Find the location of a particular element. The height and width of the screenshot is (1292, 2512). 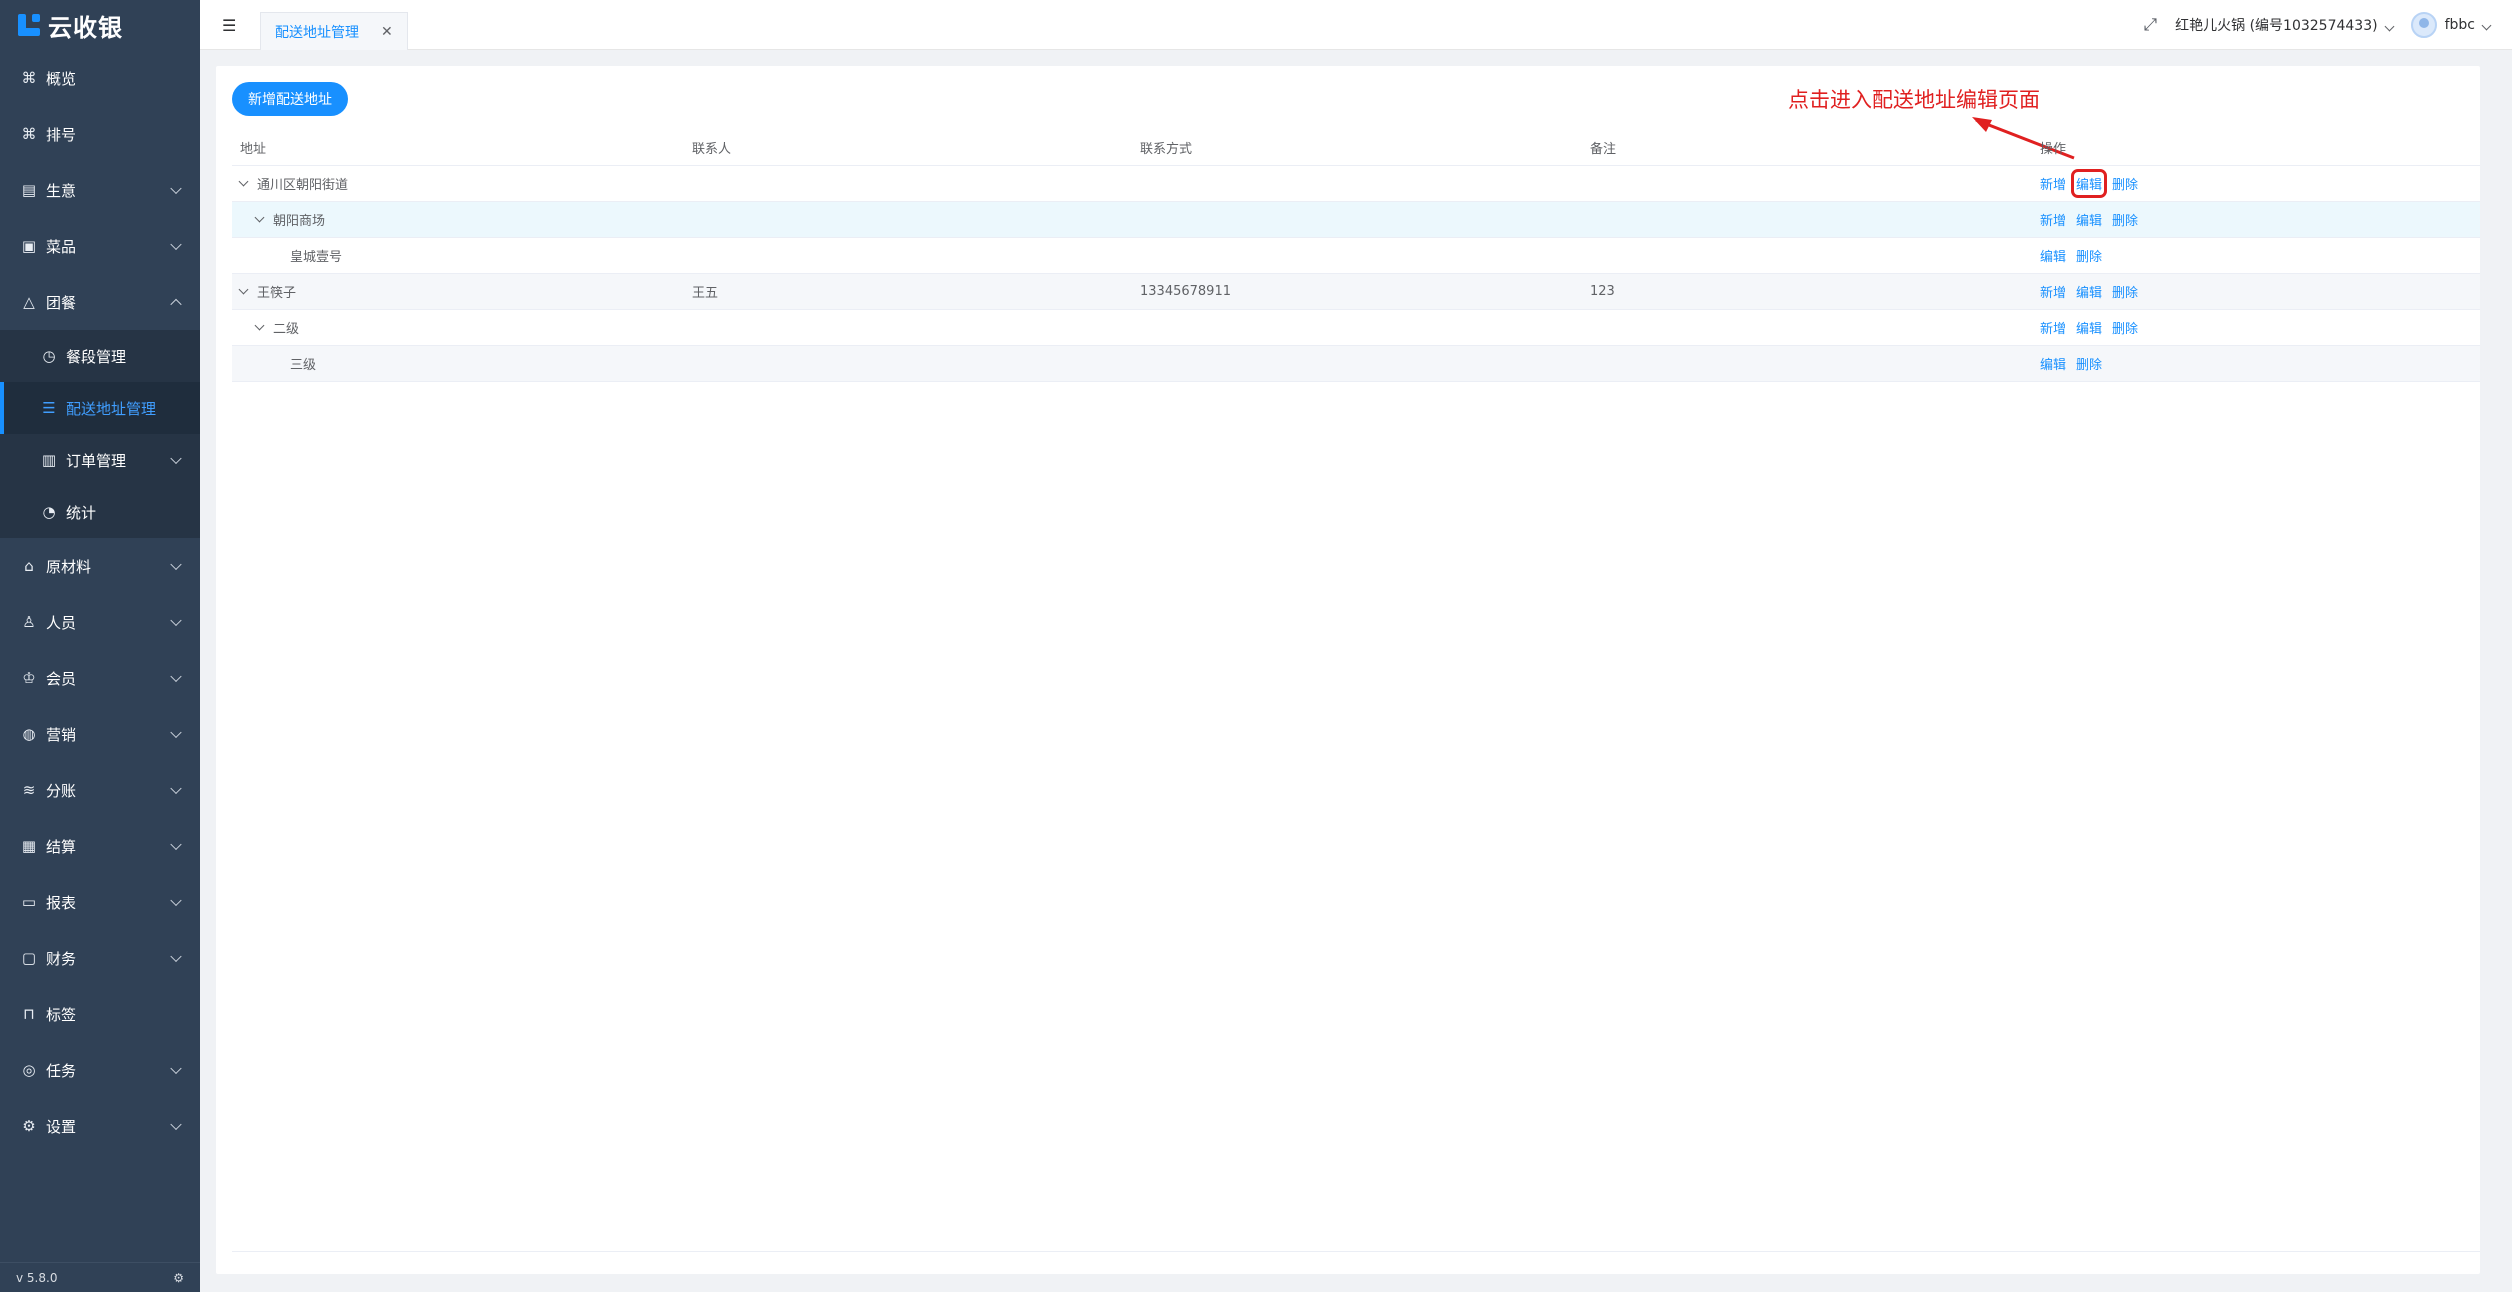

sidebar-item-settlement: ▦ 结算 is located at coordinates (100, 846).